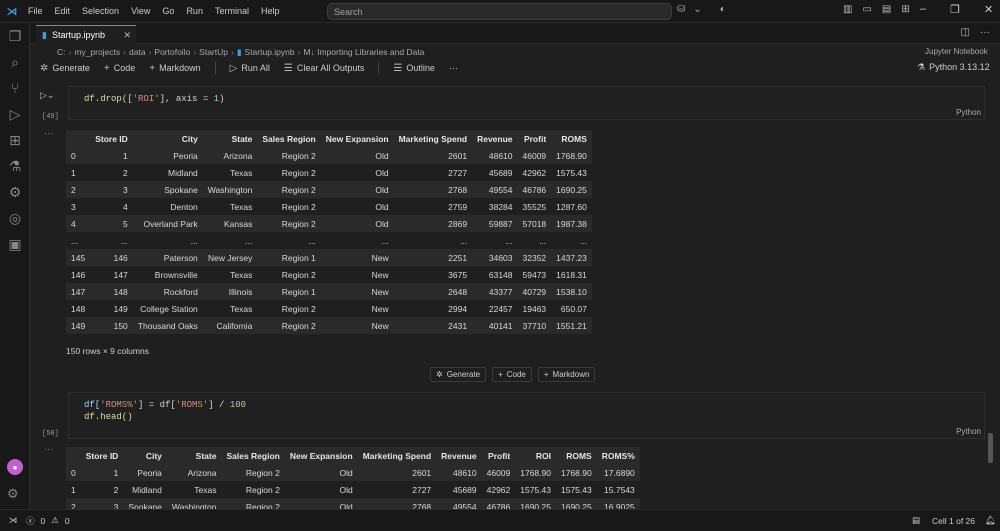 The height and width of the screenshot is (531, 1000). Describe the element at coordinates (324, 68) in the screenshot. I see `clear-all-outputs-button: ☰ Clear All Outputs` at that location.